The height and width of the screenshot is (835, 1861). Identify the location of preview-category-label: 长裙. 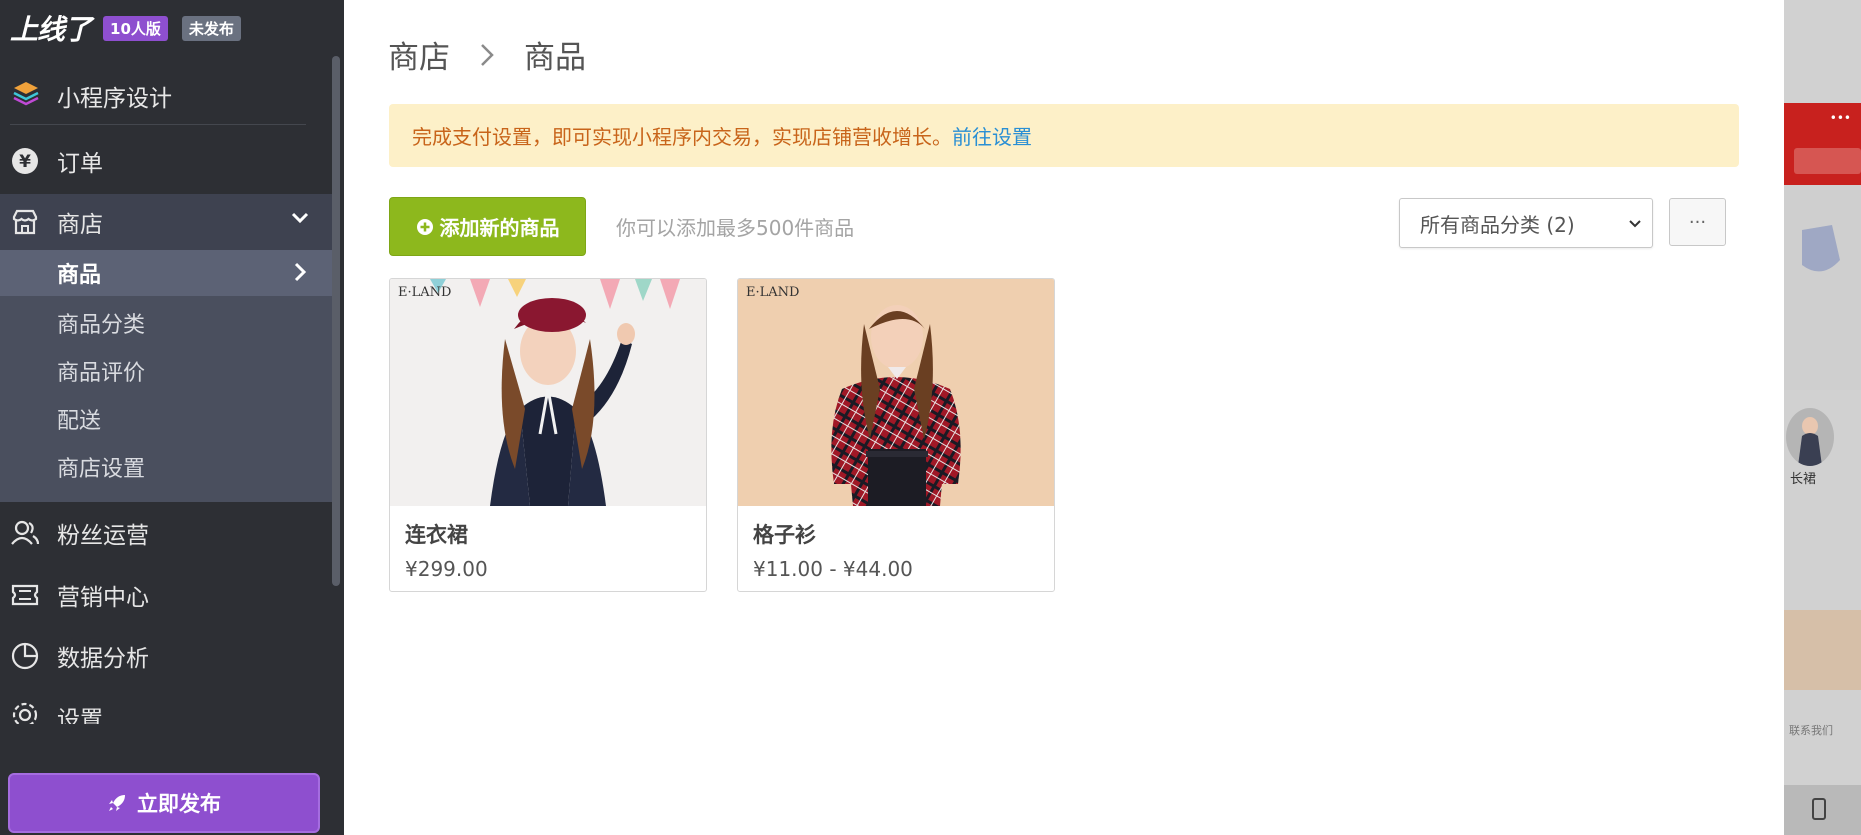
(1803, 479).